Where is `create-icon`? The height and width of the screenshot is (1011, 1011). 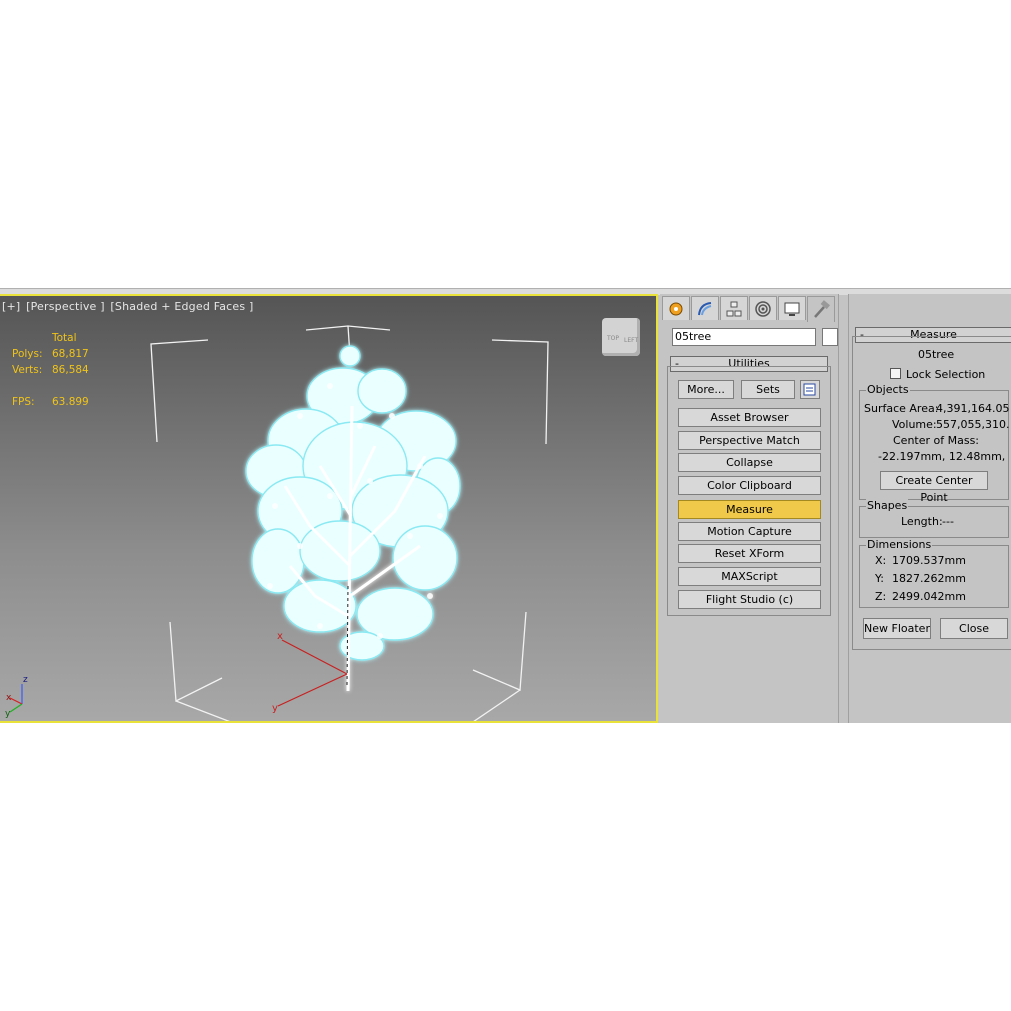
create-icon is located at coordinates (676, 308).